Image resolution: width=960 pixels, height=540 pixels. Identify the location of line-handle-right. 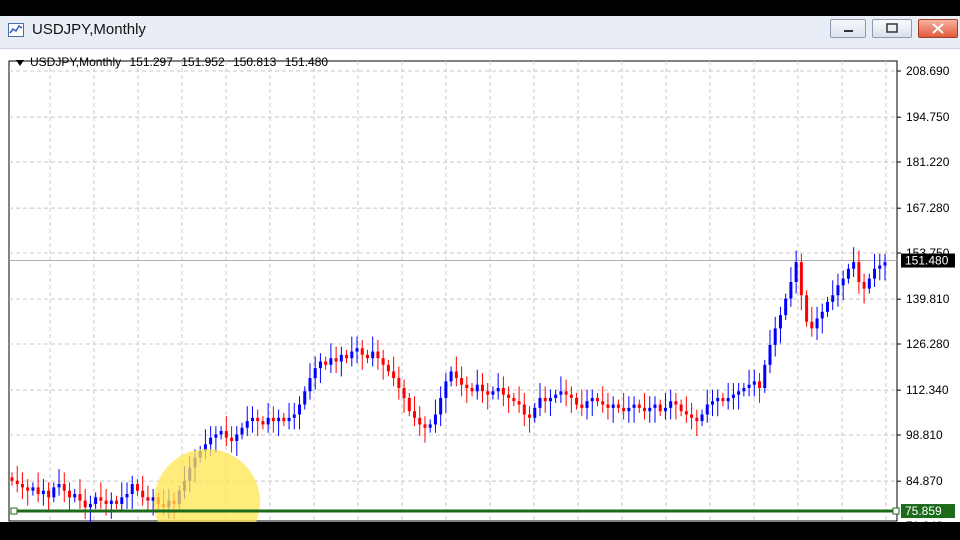
(896, 511).